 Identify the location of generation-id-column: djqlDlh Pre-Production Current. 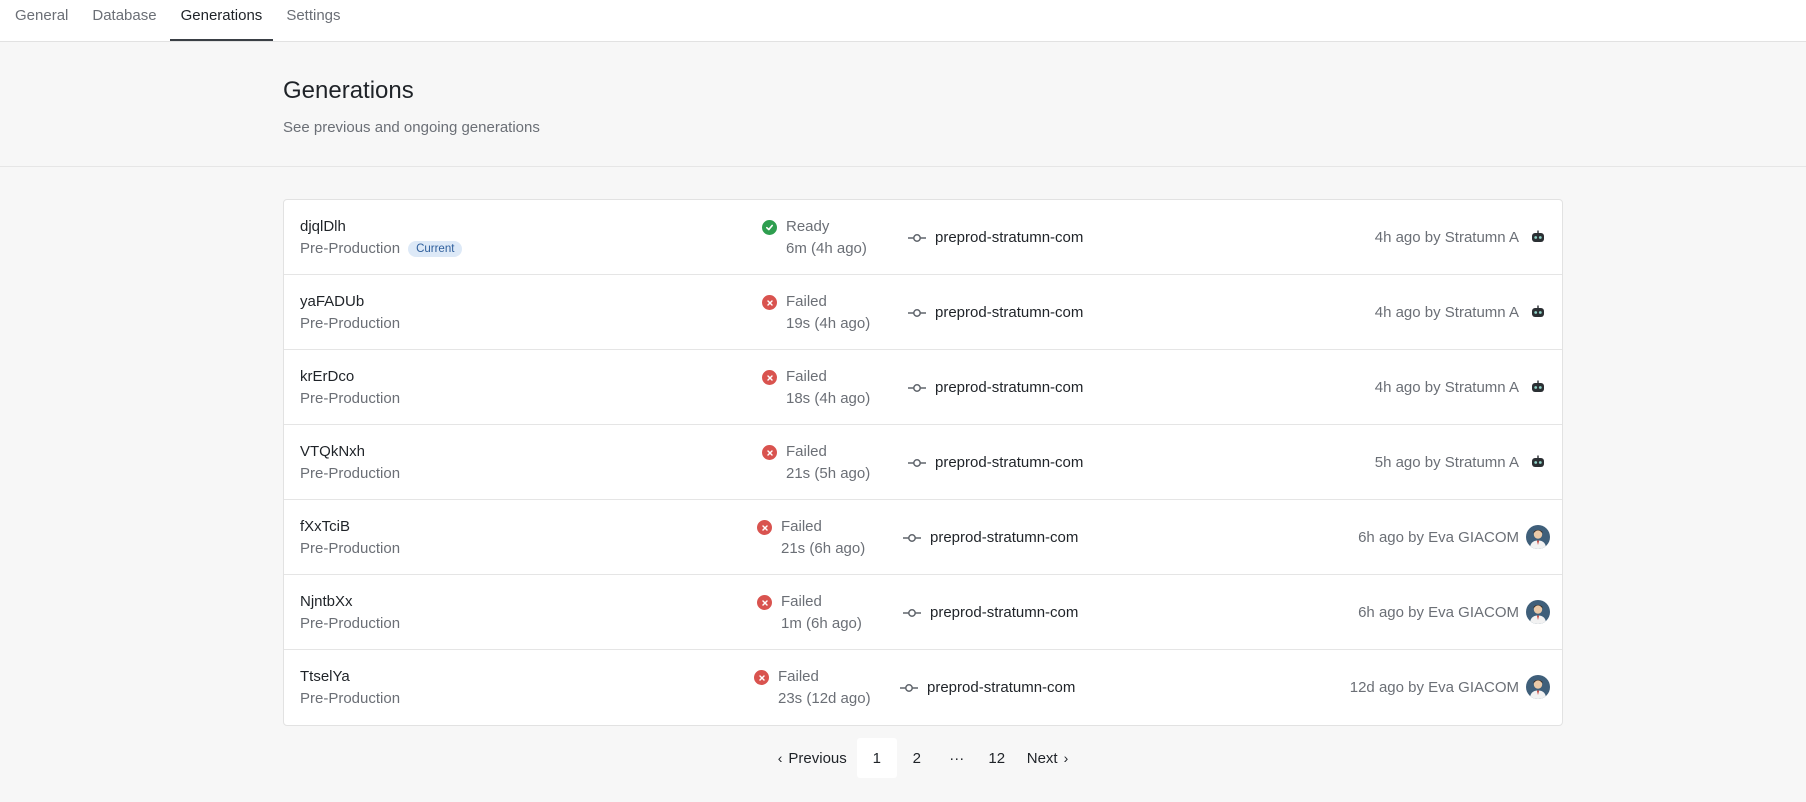
(381, 237).